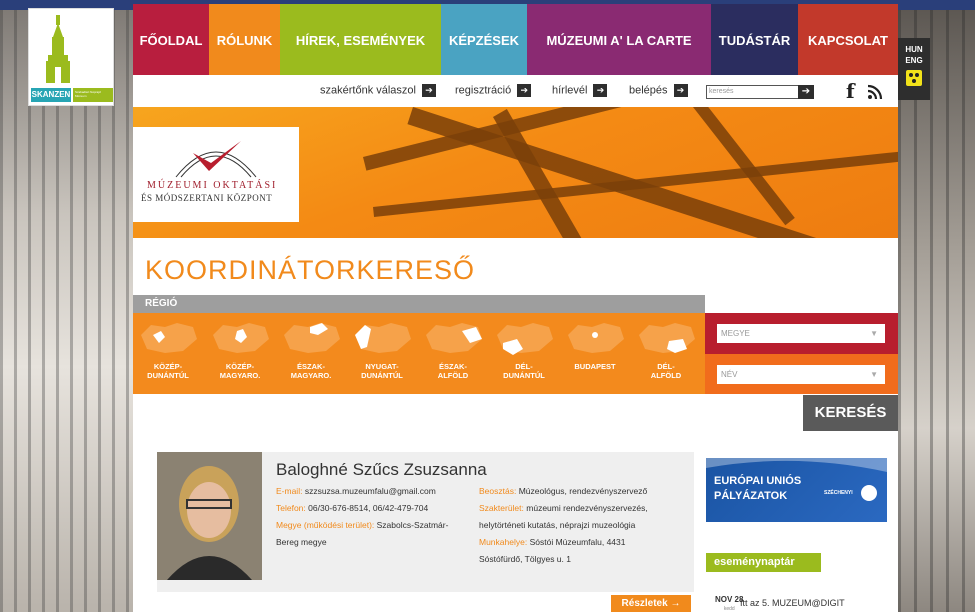 The image size is (975, 612). Describe the element at coordinates (848, 39) in the screenshot. I see `nav-contact: KAPCSOLAT` at that location.